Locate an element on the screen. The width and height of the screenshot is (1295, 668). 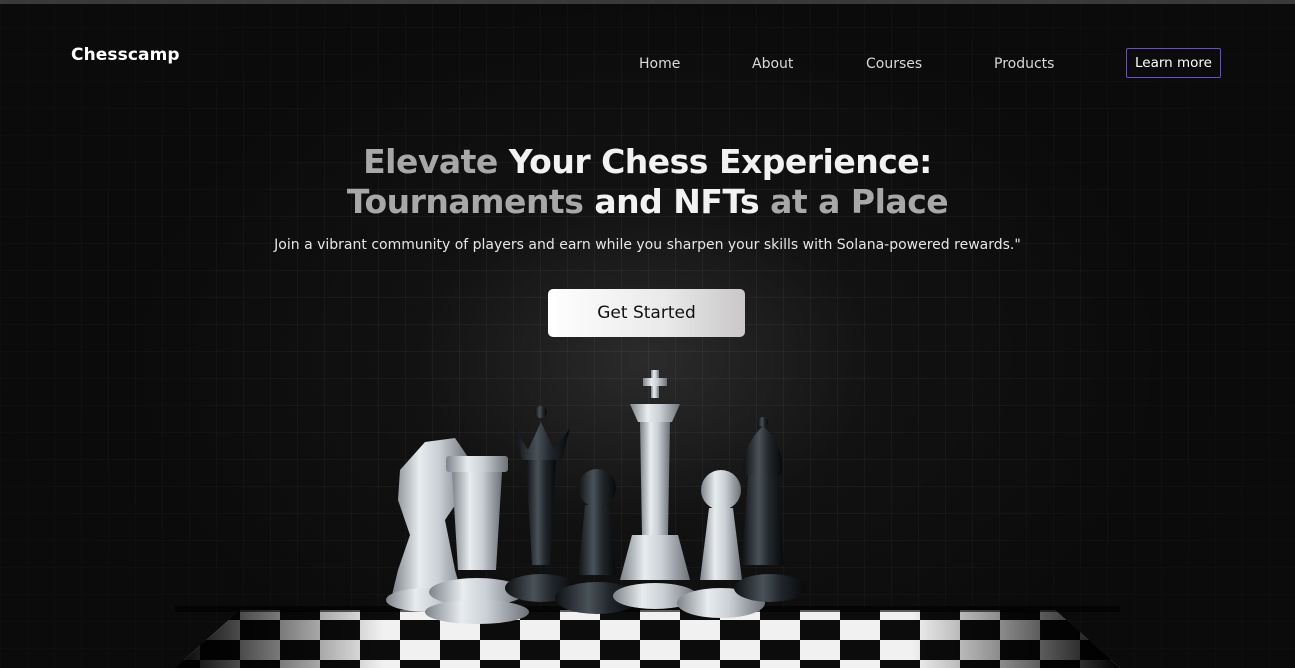
learn-more-button: Learn more is located at coordinates (1173, 63).